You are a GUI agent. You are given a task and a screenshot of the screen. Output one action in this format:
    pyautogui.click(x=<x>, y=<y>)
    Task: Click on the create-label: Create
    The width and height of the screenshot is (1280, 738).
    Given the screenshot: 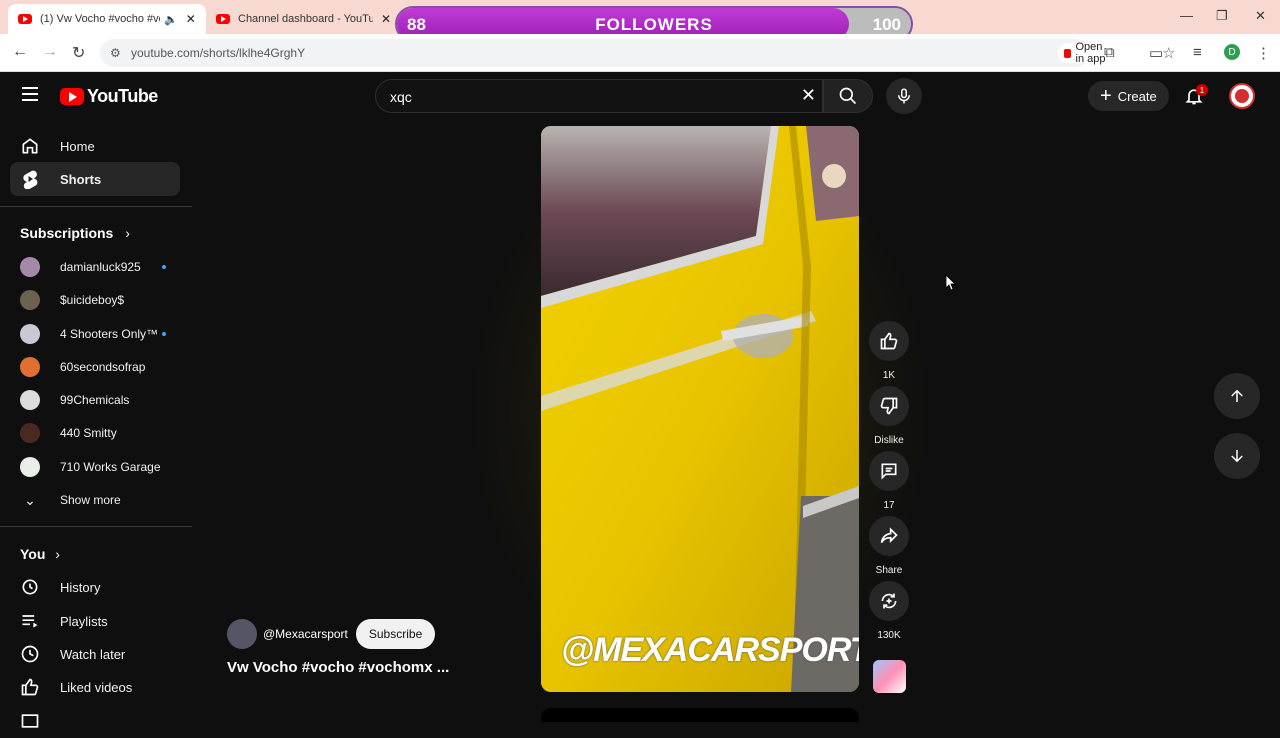 What is the action you would take?
    pyautogui.click(x=1137, y=96)
    